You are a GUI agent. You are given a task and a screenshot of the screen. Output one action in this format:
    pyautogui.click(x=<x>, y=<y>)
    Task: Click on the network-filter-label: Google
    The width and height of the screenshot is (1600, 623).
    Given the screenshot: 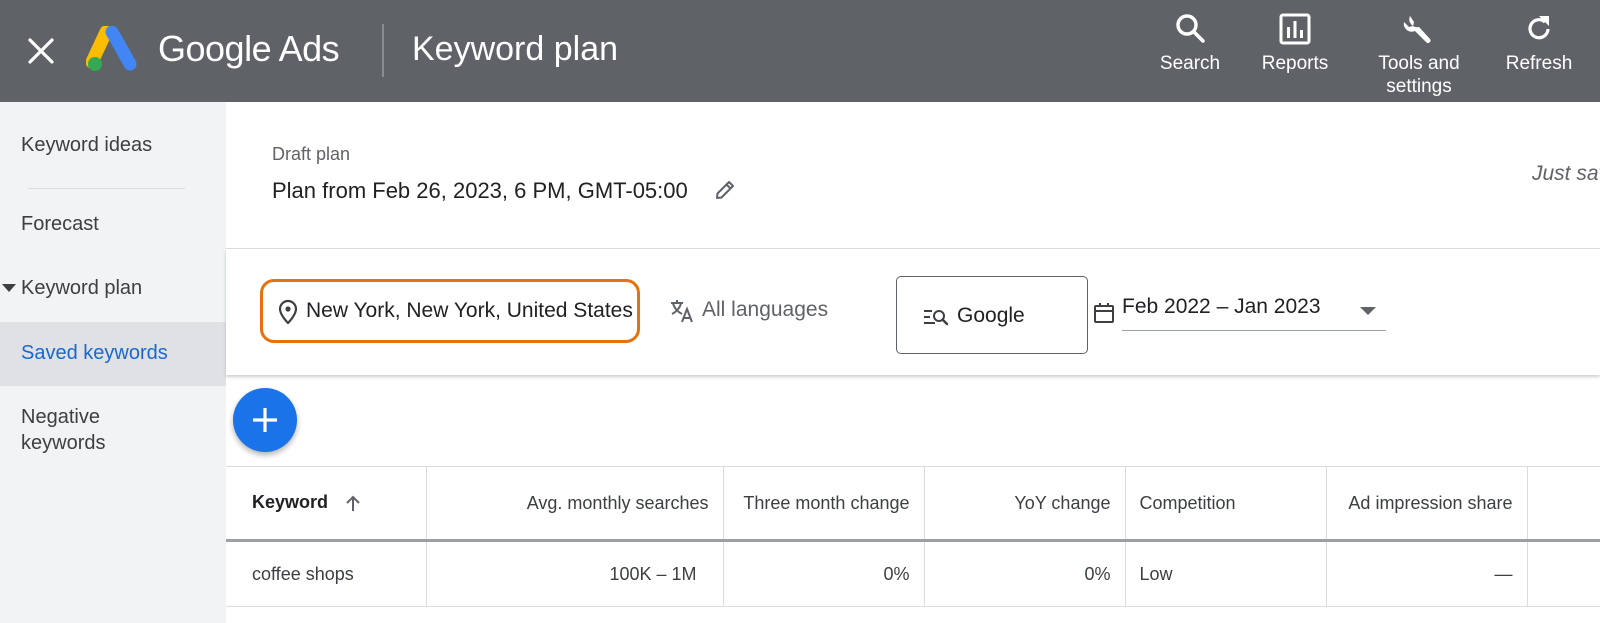 What is the action you would take?
    pyautogui.click(x=991, y=315)
    